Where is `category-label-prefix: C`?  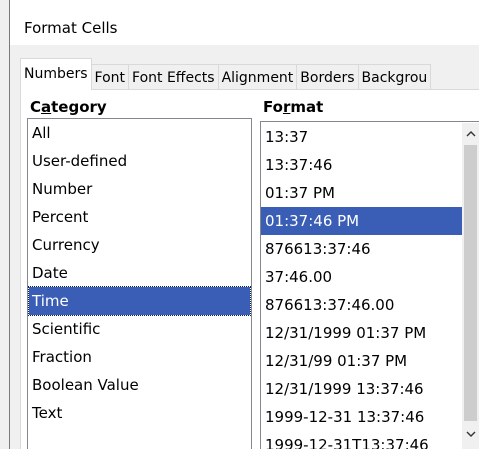 category-label-prefix: C is located at coordinates (36, 107).